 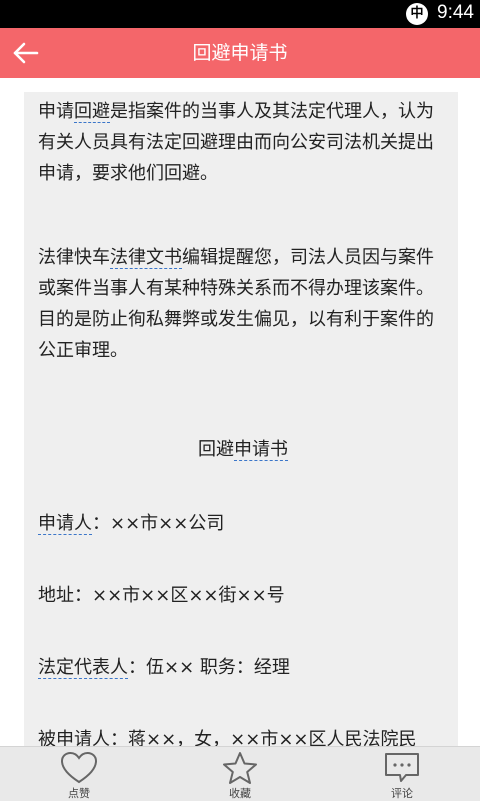 I want to click on bottom-toolbar: 点赞 收藏 评论, so click(x=240, y=773).